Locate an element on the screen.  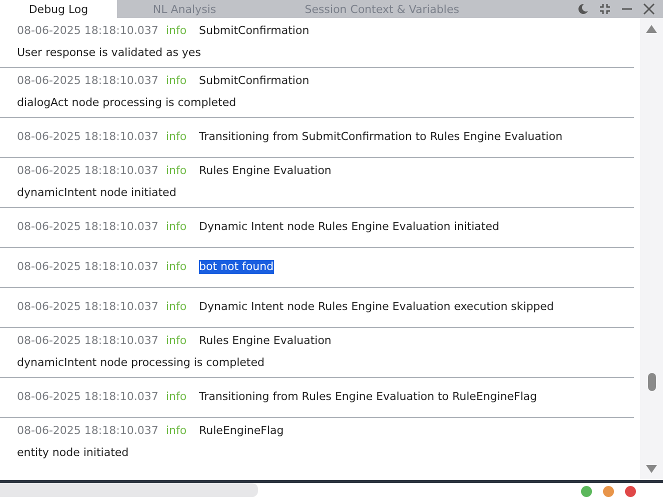
log-message: bot not found is located at coordinates (236, 267).